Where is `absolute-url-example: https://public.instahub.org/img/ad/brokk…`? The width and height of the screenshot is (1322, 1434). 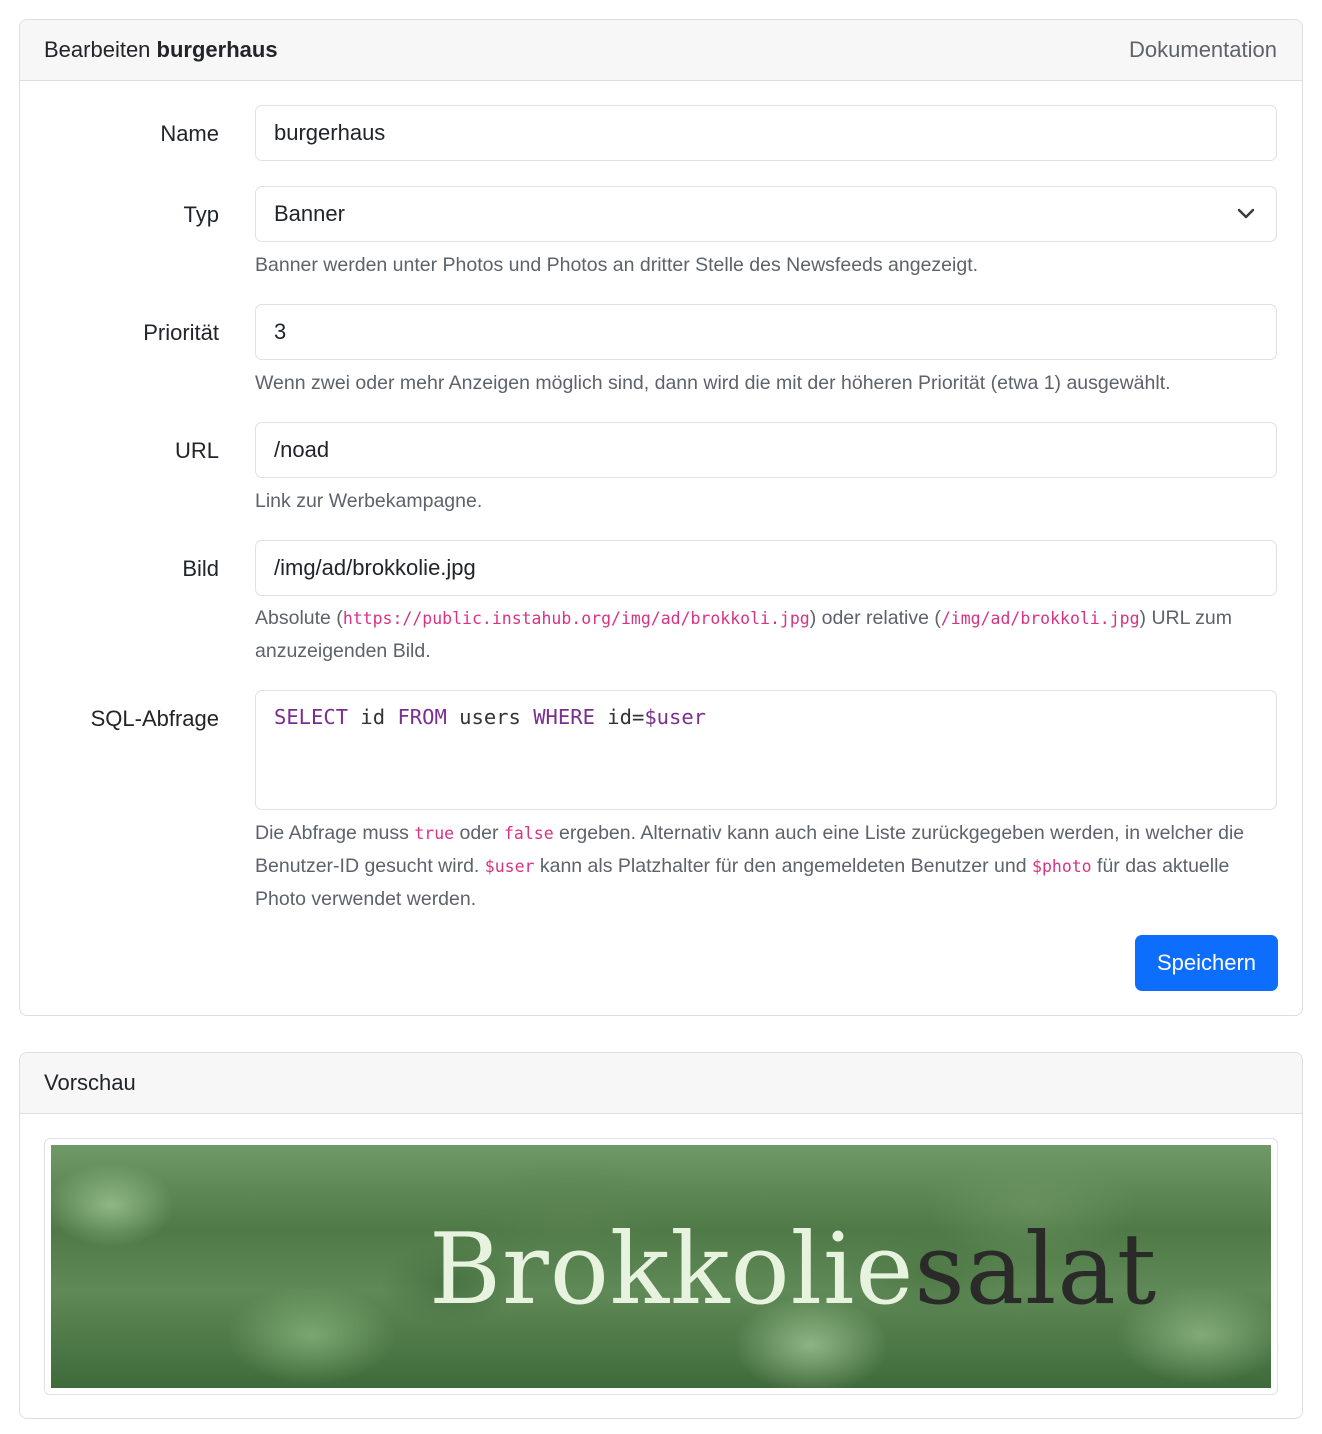 absolute-url-example: https://public.instahub.org/img/ad/brokk… is located at coordinates (576, 618).